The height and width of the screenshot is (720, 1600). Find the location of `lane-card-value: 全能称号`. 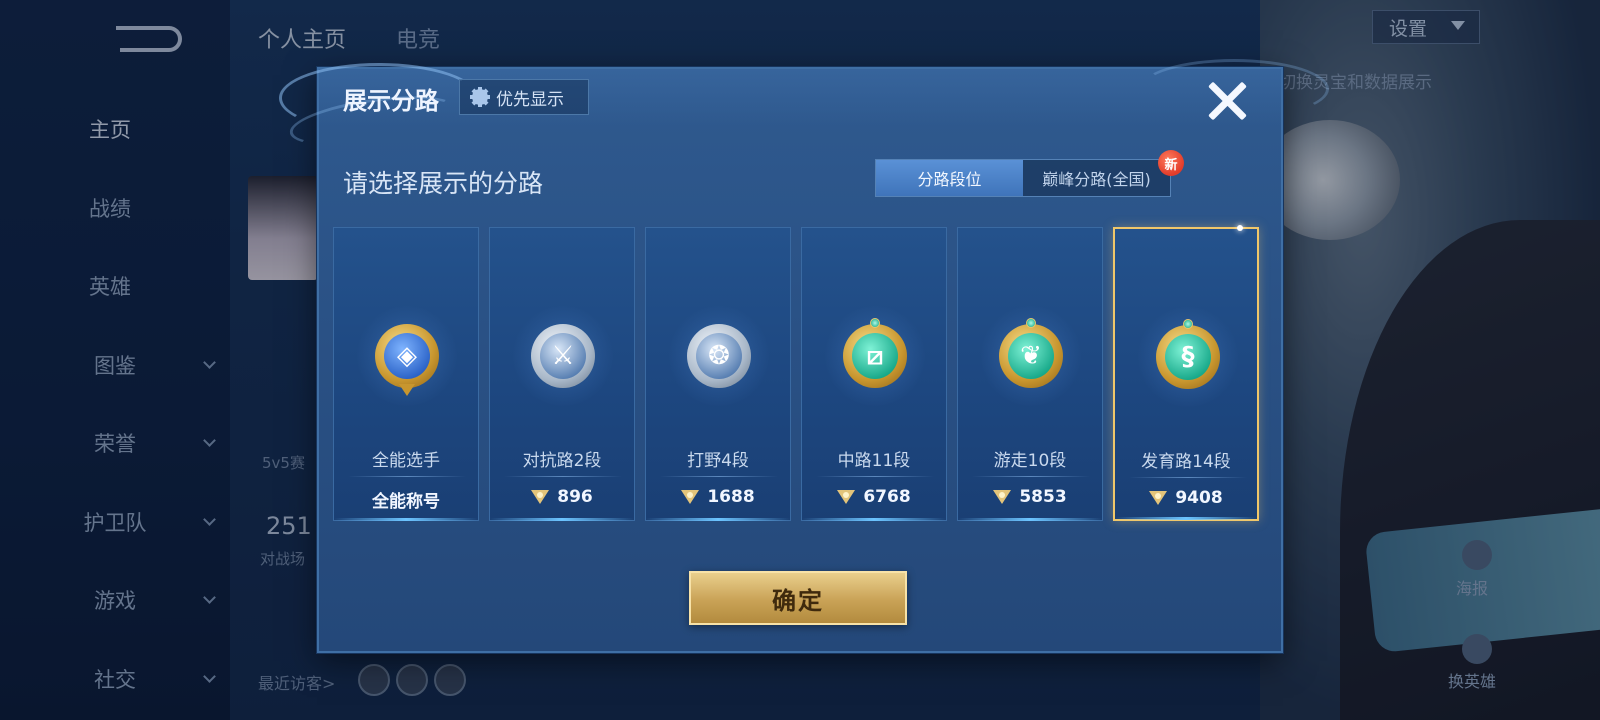

lane-card-value: 全能称号 is located at coordinates (406, 499).